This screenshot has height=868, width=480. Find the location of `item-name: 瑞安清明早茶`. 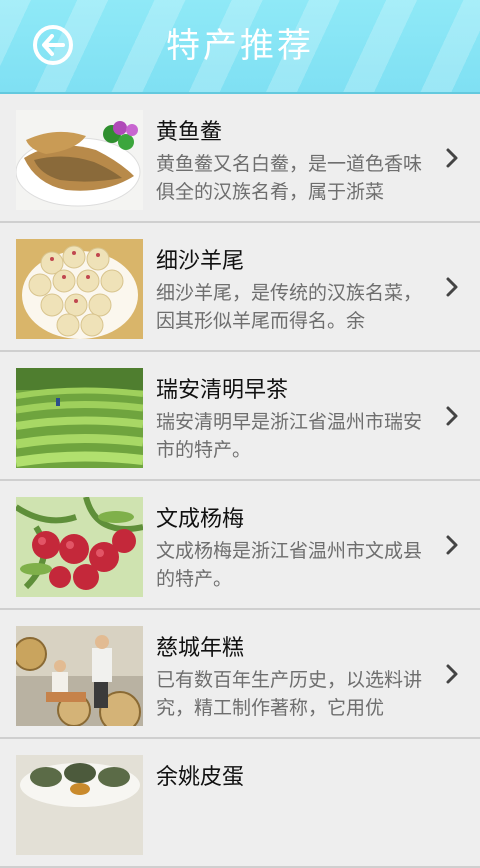

item-name: 瑞安清明早茶 is located at coordinates (222, 390).